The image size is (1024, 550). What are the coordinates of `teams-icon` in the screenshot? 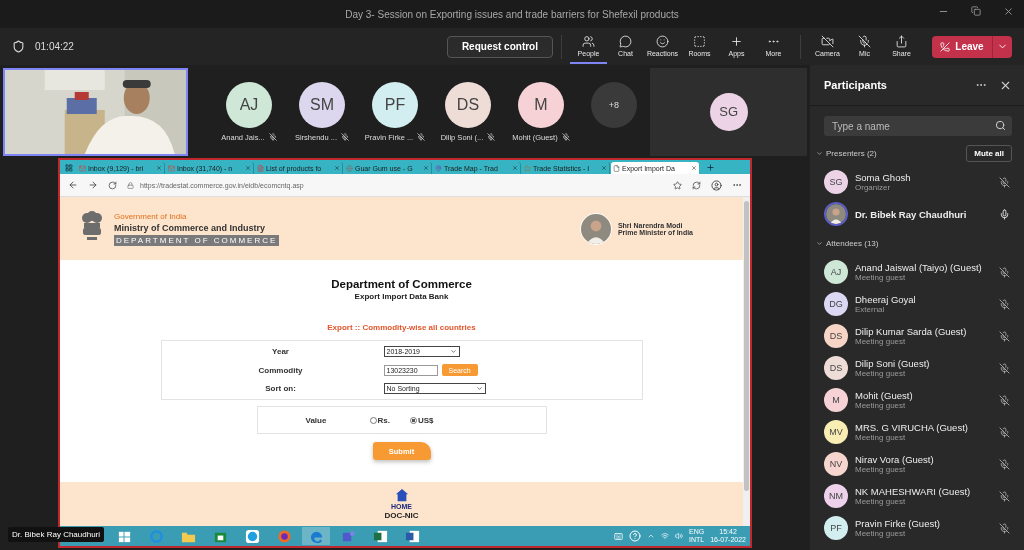 It's located at (348, 536).